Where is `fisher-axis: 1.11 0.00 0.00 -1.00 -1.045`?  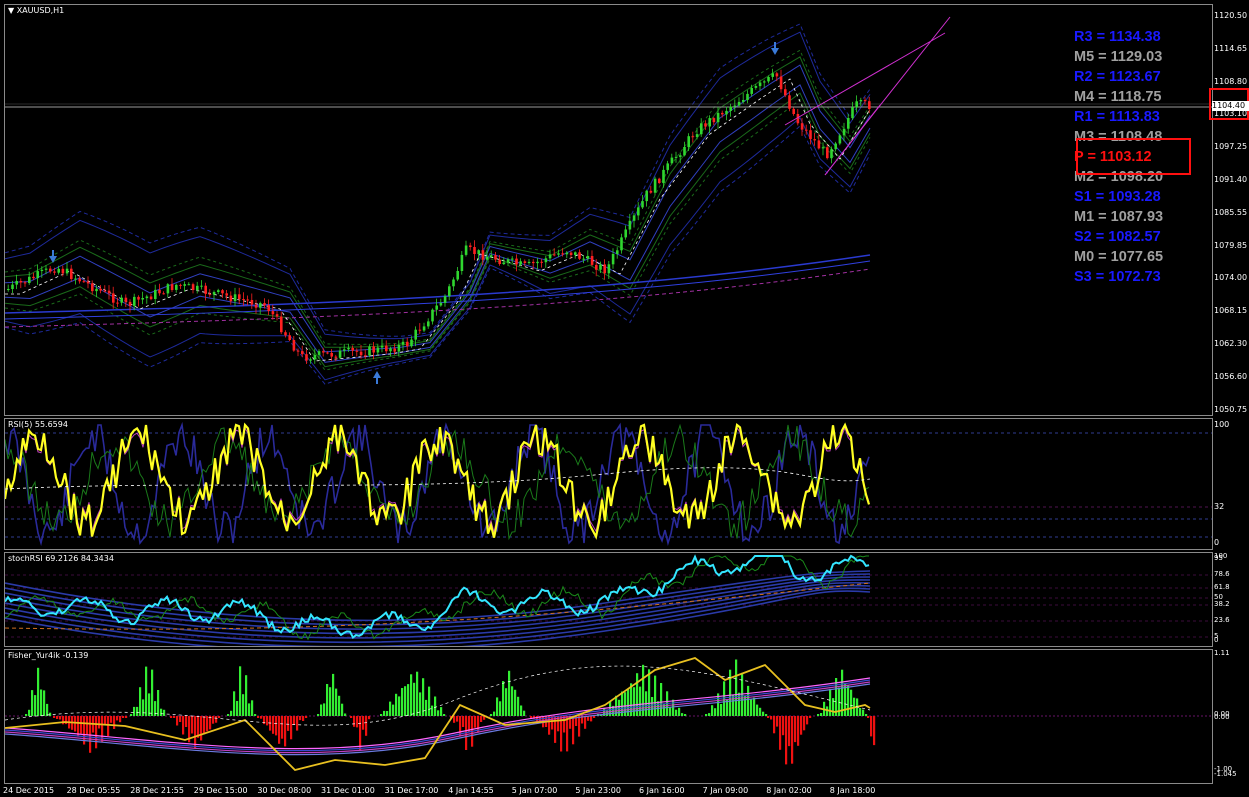 fisher-axis: 1.11 0.00 0.00 -1.00 -1.045 is located at coordinates (1230, 716).